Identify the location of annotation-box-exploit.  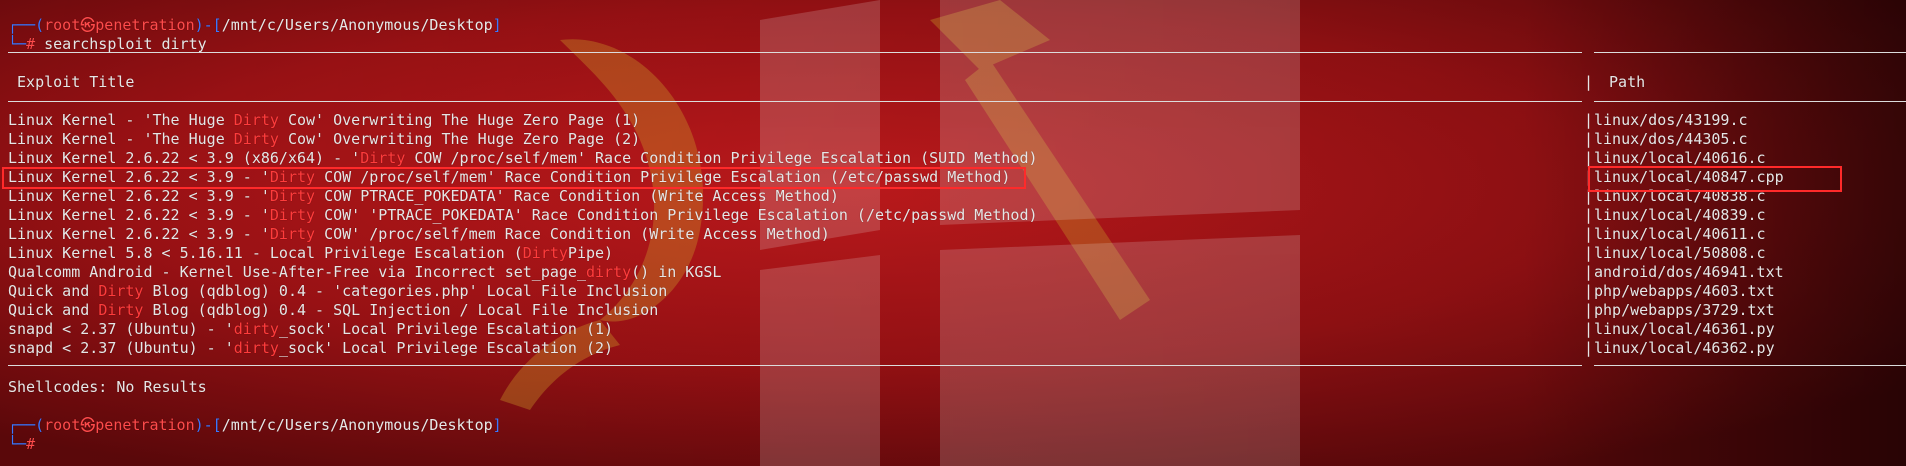
(514, 178).